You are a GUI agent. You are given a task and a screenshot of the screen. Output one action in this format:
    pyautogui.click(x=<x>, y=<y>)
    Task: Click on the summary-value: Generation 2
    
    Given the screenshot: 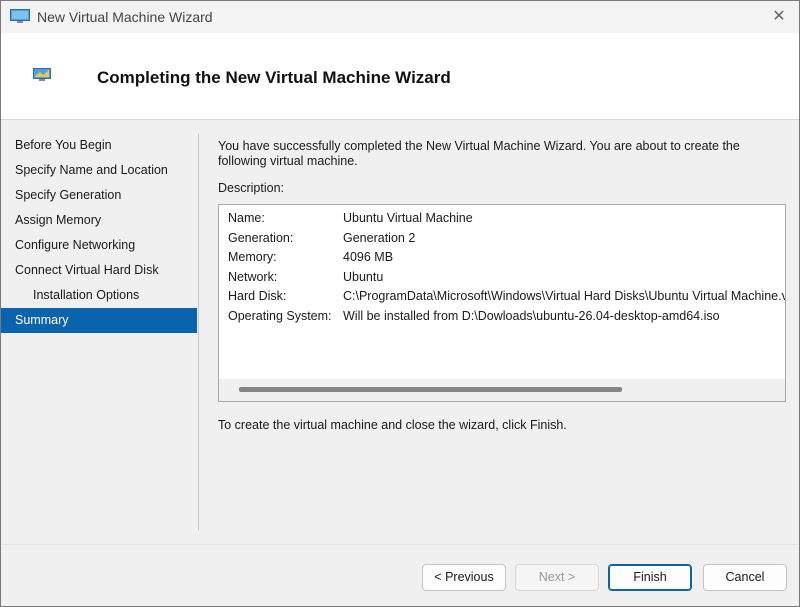 What is the action you would take?
    pyautogui.click(x=379, y=237)
    